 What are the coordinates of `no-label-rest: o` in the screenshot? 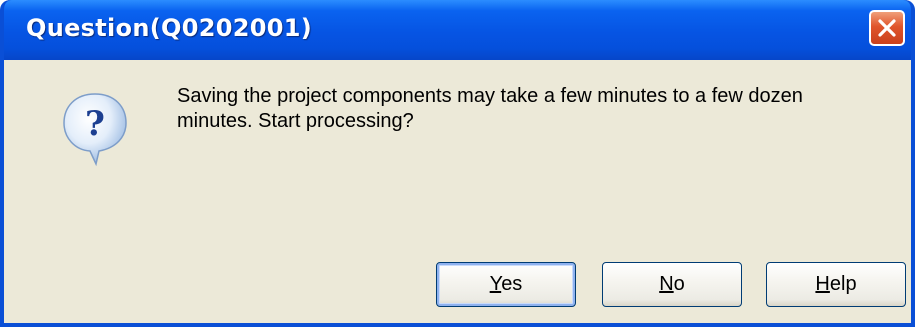 It's located at (679, 284).